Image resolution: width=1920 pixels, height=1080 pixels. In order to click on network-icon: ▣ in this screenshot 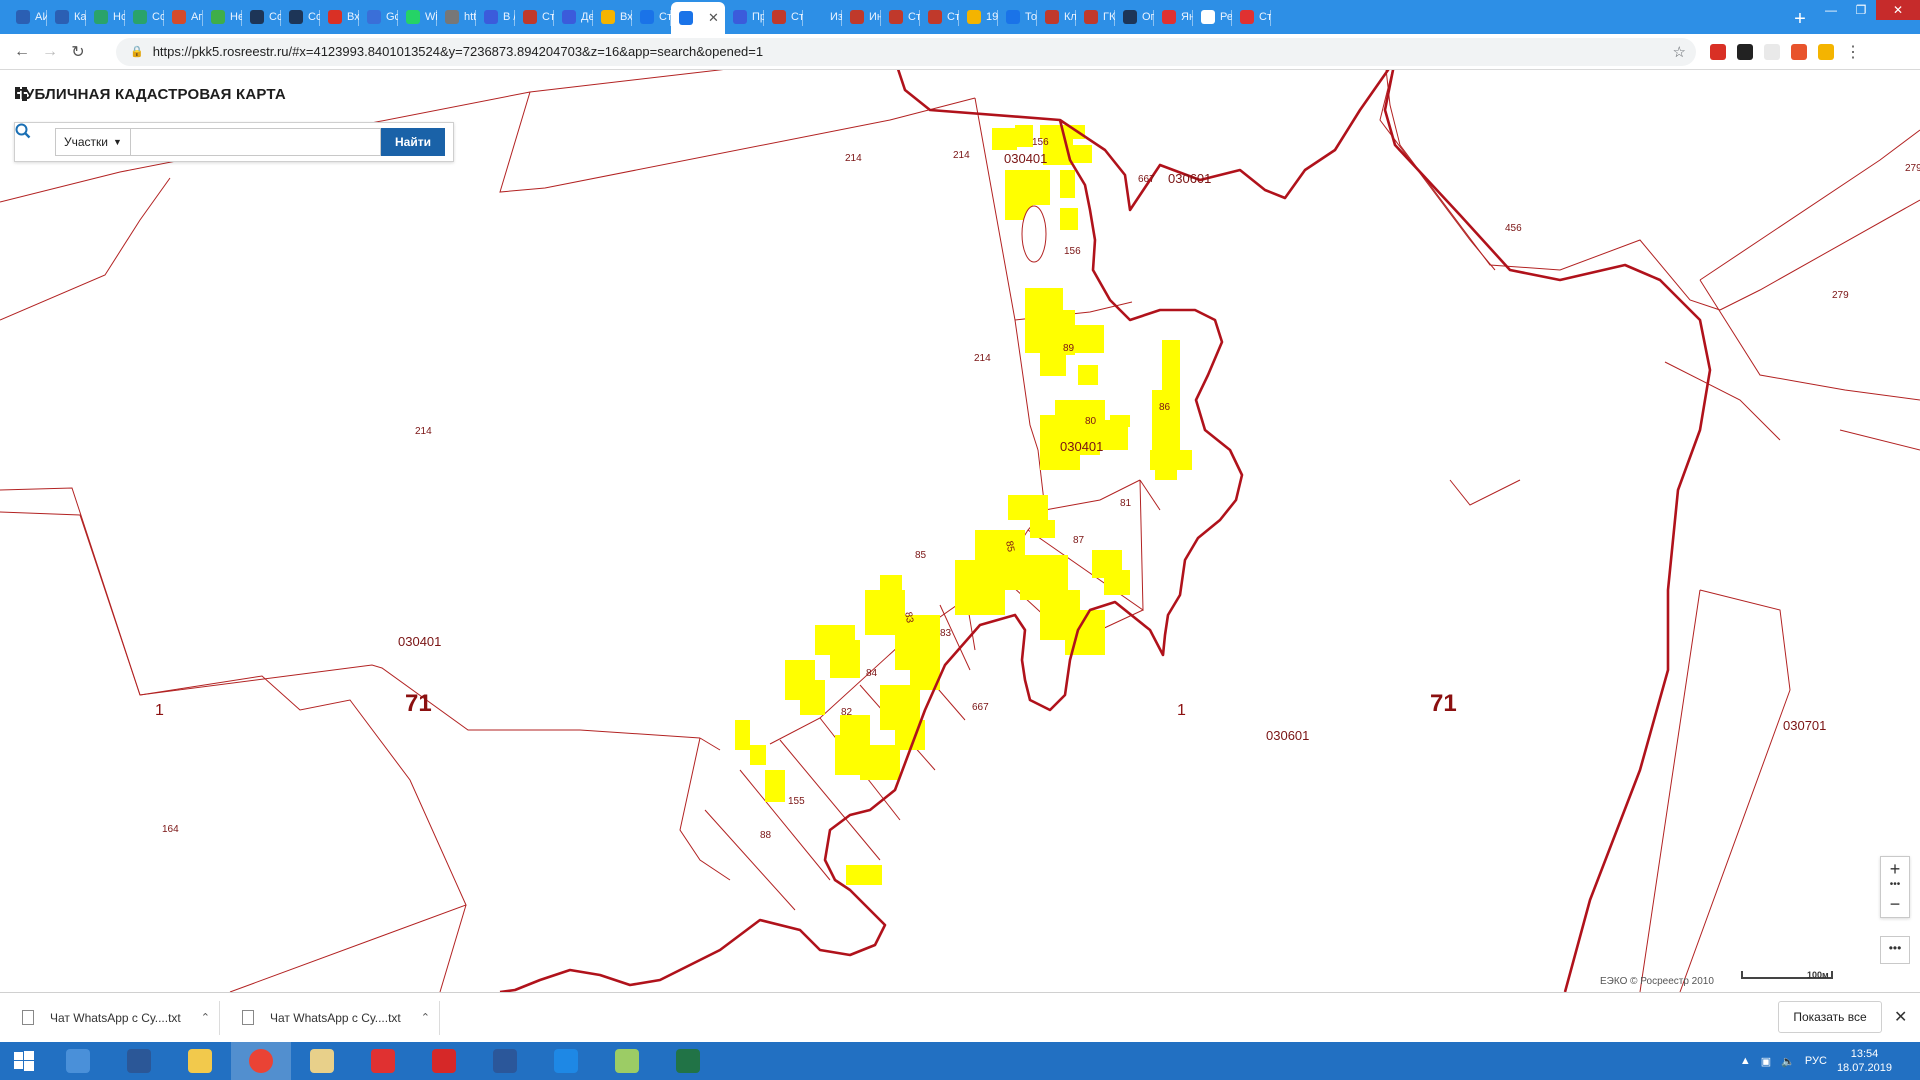, I will do `click(1766, 1061)`.